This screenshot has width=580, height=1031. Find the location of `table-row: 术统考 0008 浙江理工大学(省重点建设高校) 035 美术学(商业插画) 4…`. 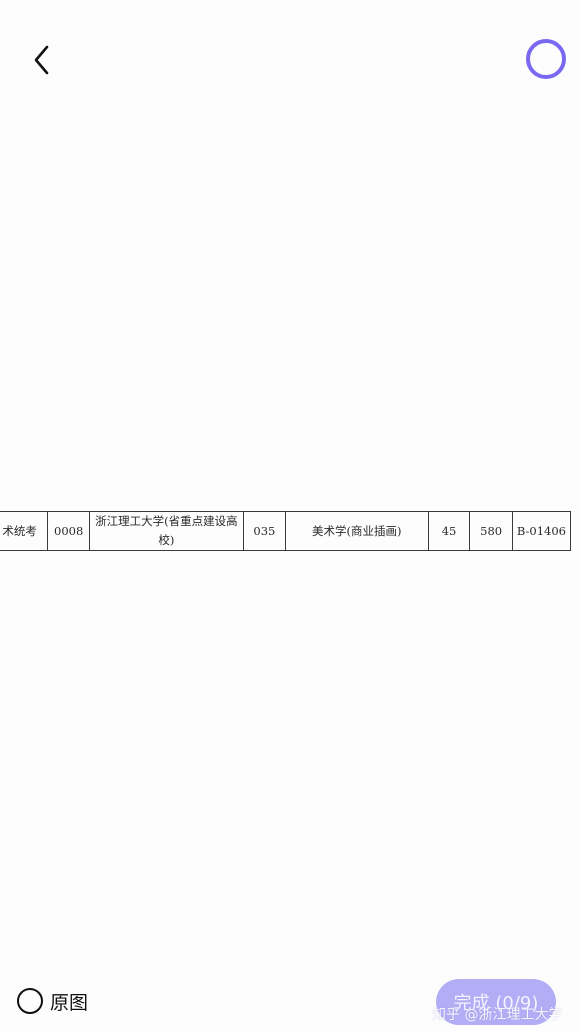

table-row: 术统考 0008 浙江理工大学(省重点建设高校) 035 美术学(商业插画) 4… is located at coordinates (286, 531).